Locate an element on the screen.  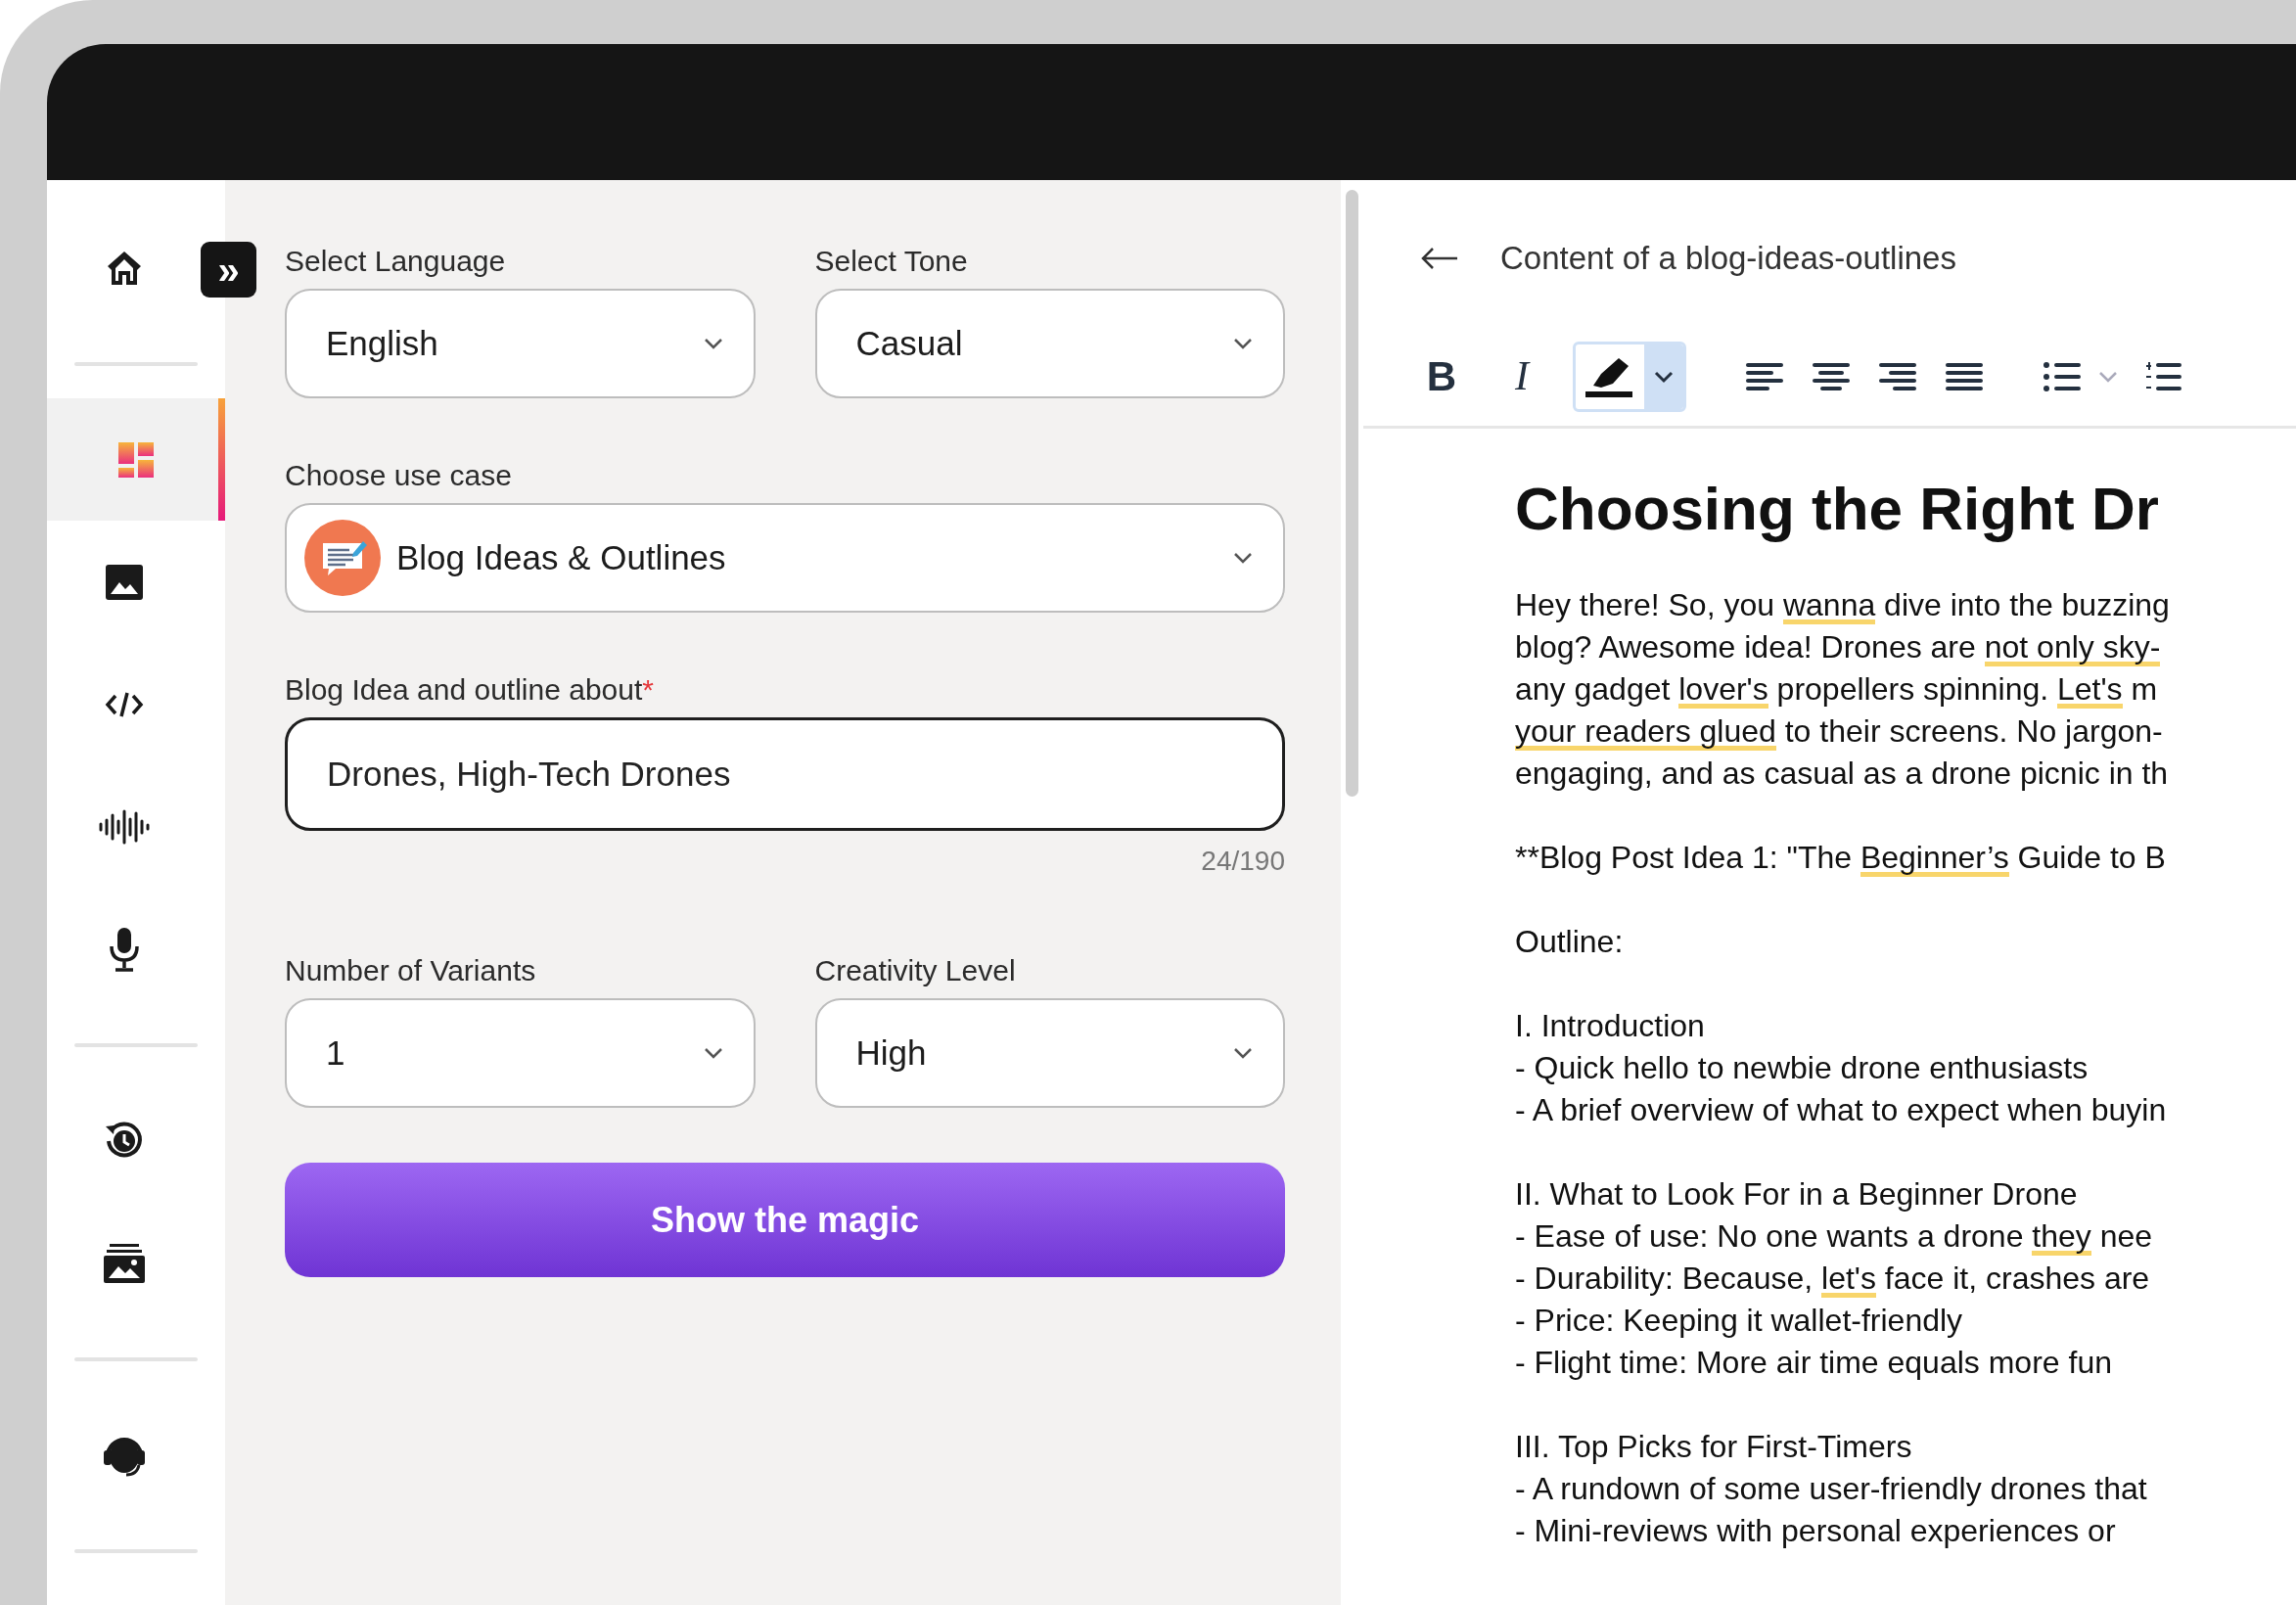
character-counter: 24/190 is located at coordinates (1243, 861).